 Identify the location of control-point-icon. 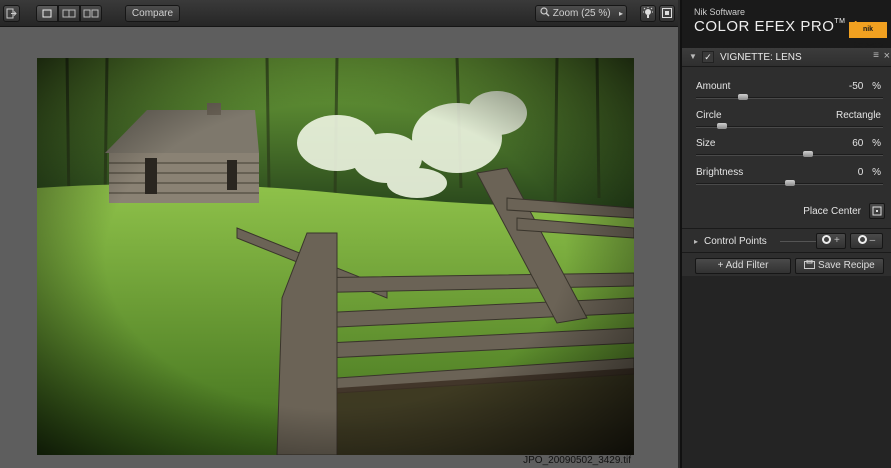
(827, 239).